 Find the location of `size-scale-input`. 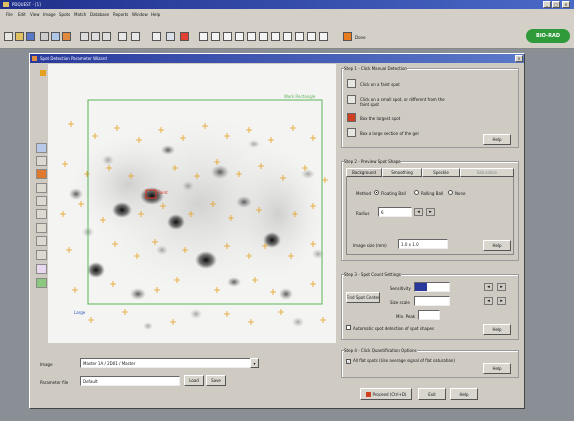

size-scale-input is located at coordinates (432, 301).